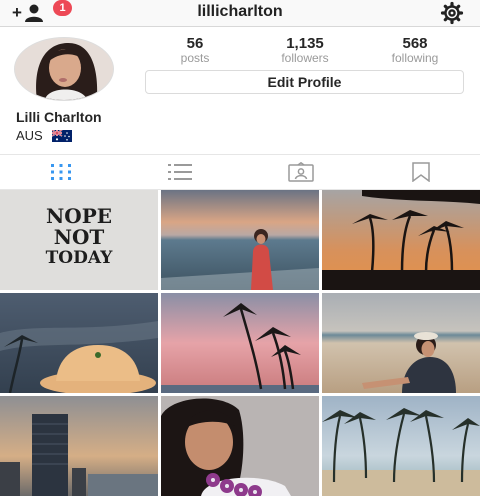  Describe the element at coordinates (305, 43) in the screenshot. I see `followers-count: 1,135` at that location.